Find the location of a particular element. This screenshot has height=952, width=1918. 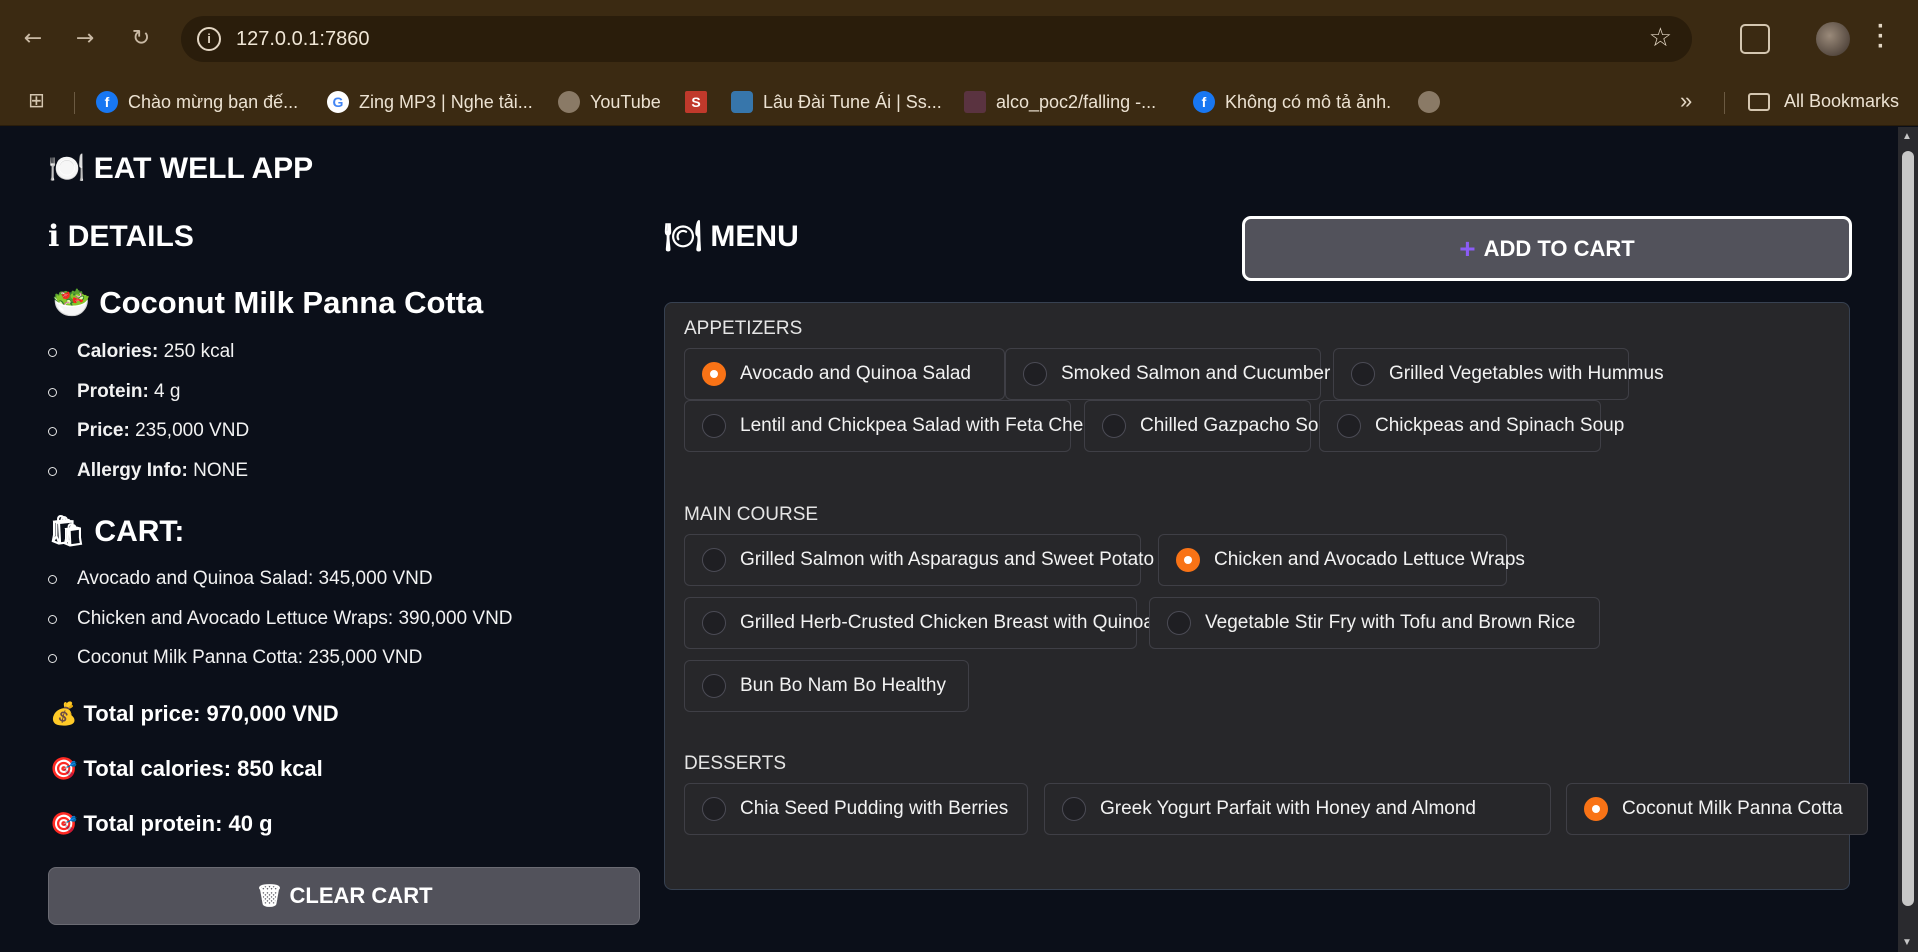

radio-option: Chilled Gazpacho Soup is located at coordinates (1212, 426).